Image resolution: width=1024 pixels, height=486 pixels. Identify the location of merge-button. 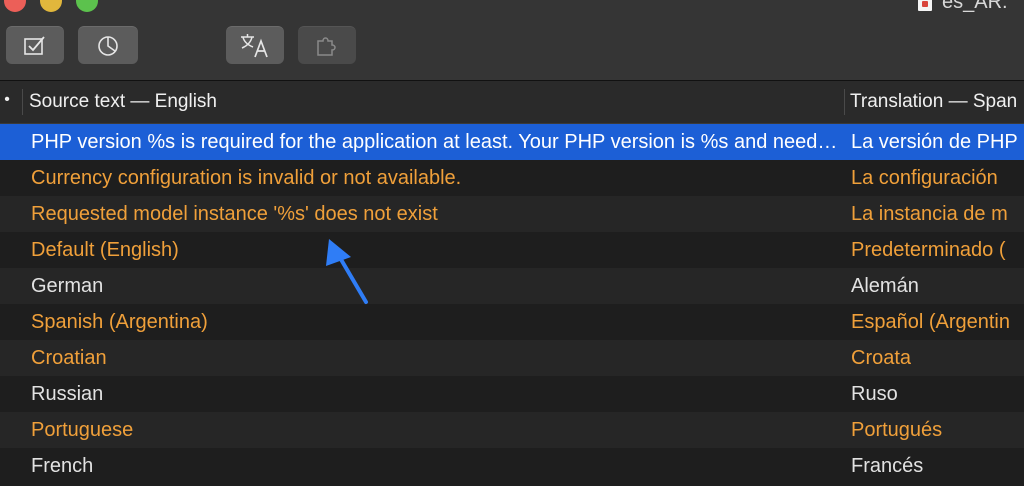
(327, 45).